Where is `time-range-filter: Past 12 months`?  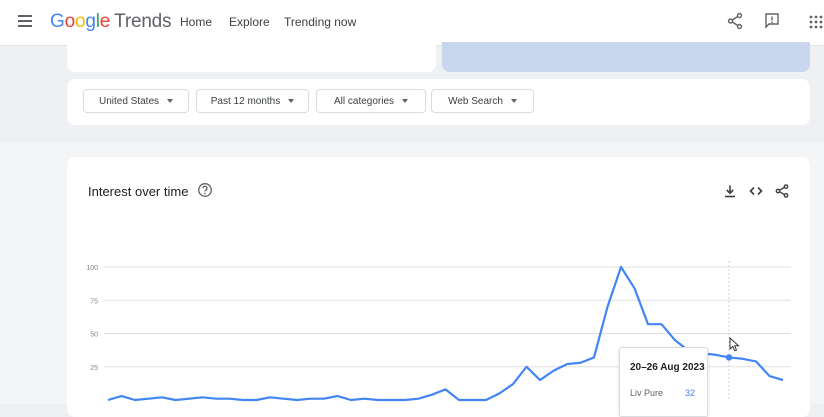 time-range-filter: Past 12 months is located at coordinates (252, 101).